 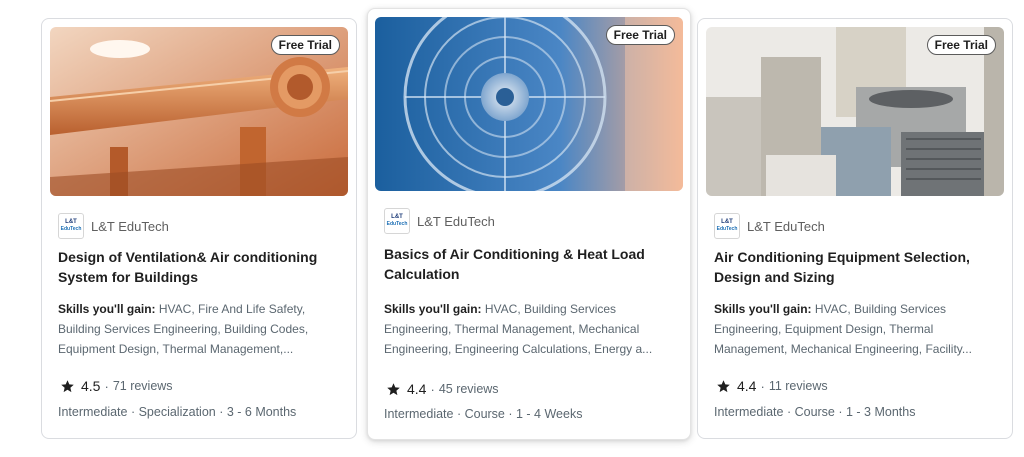 I want to click on review-count: 45 reviews, so click(x=468, y=389).